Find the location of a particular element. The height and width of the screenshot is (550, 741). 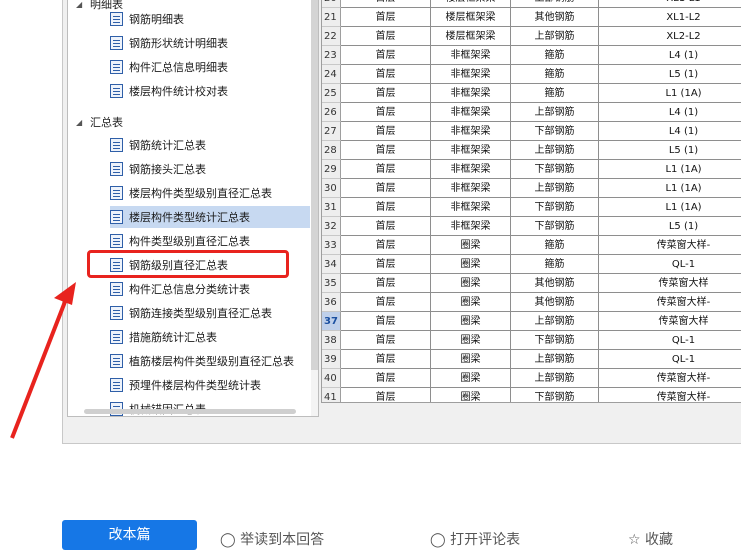

arrow-head-icon is located at coordinates (65, 293).